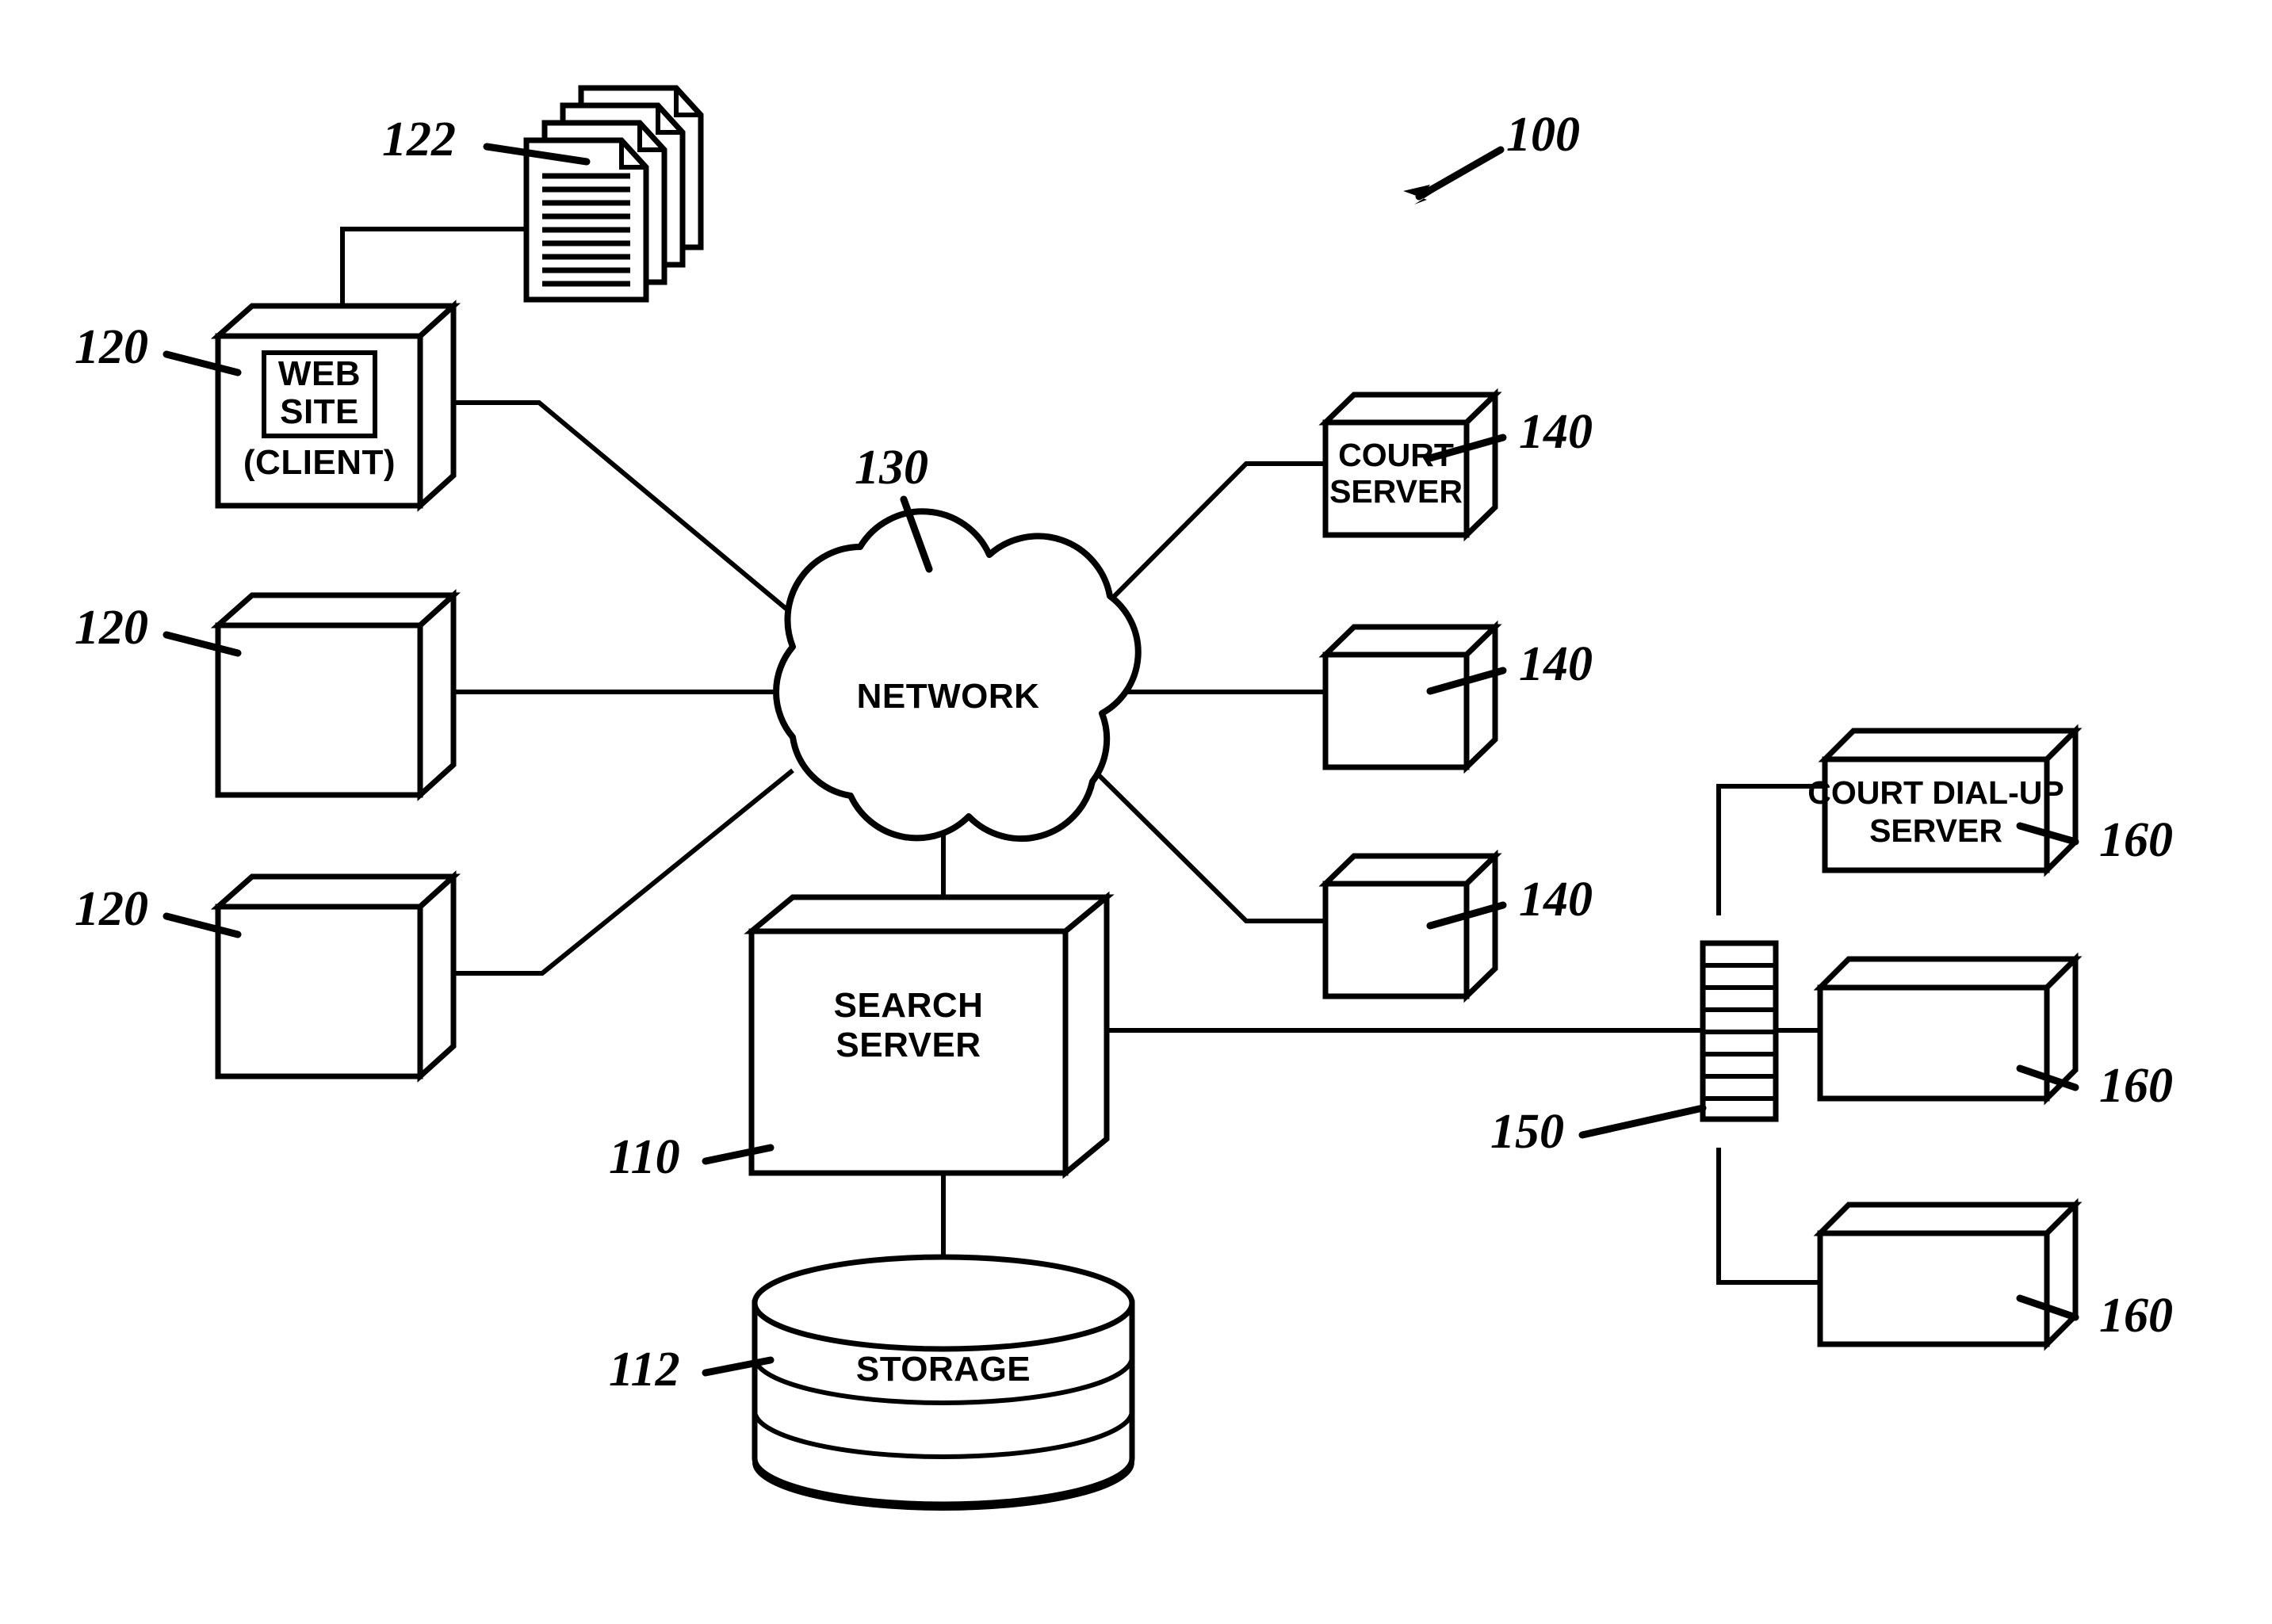  Describe the element at coordinates (111, 628) in the screenshot. I see `ref-numeral-120-b: 120` at that location.